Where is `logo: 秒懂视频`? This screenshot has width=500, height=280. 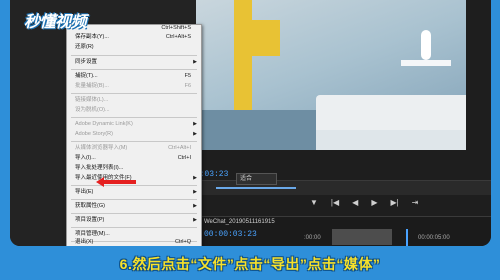 logo: 秒懂视频 is located at coordinates (55, 22).